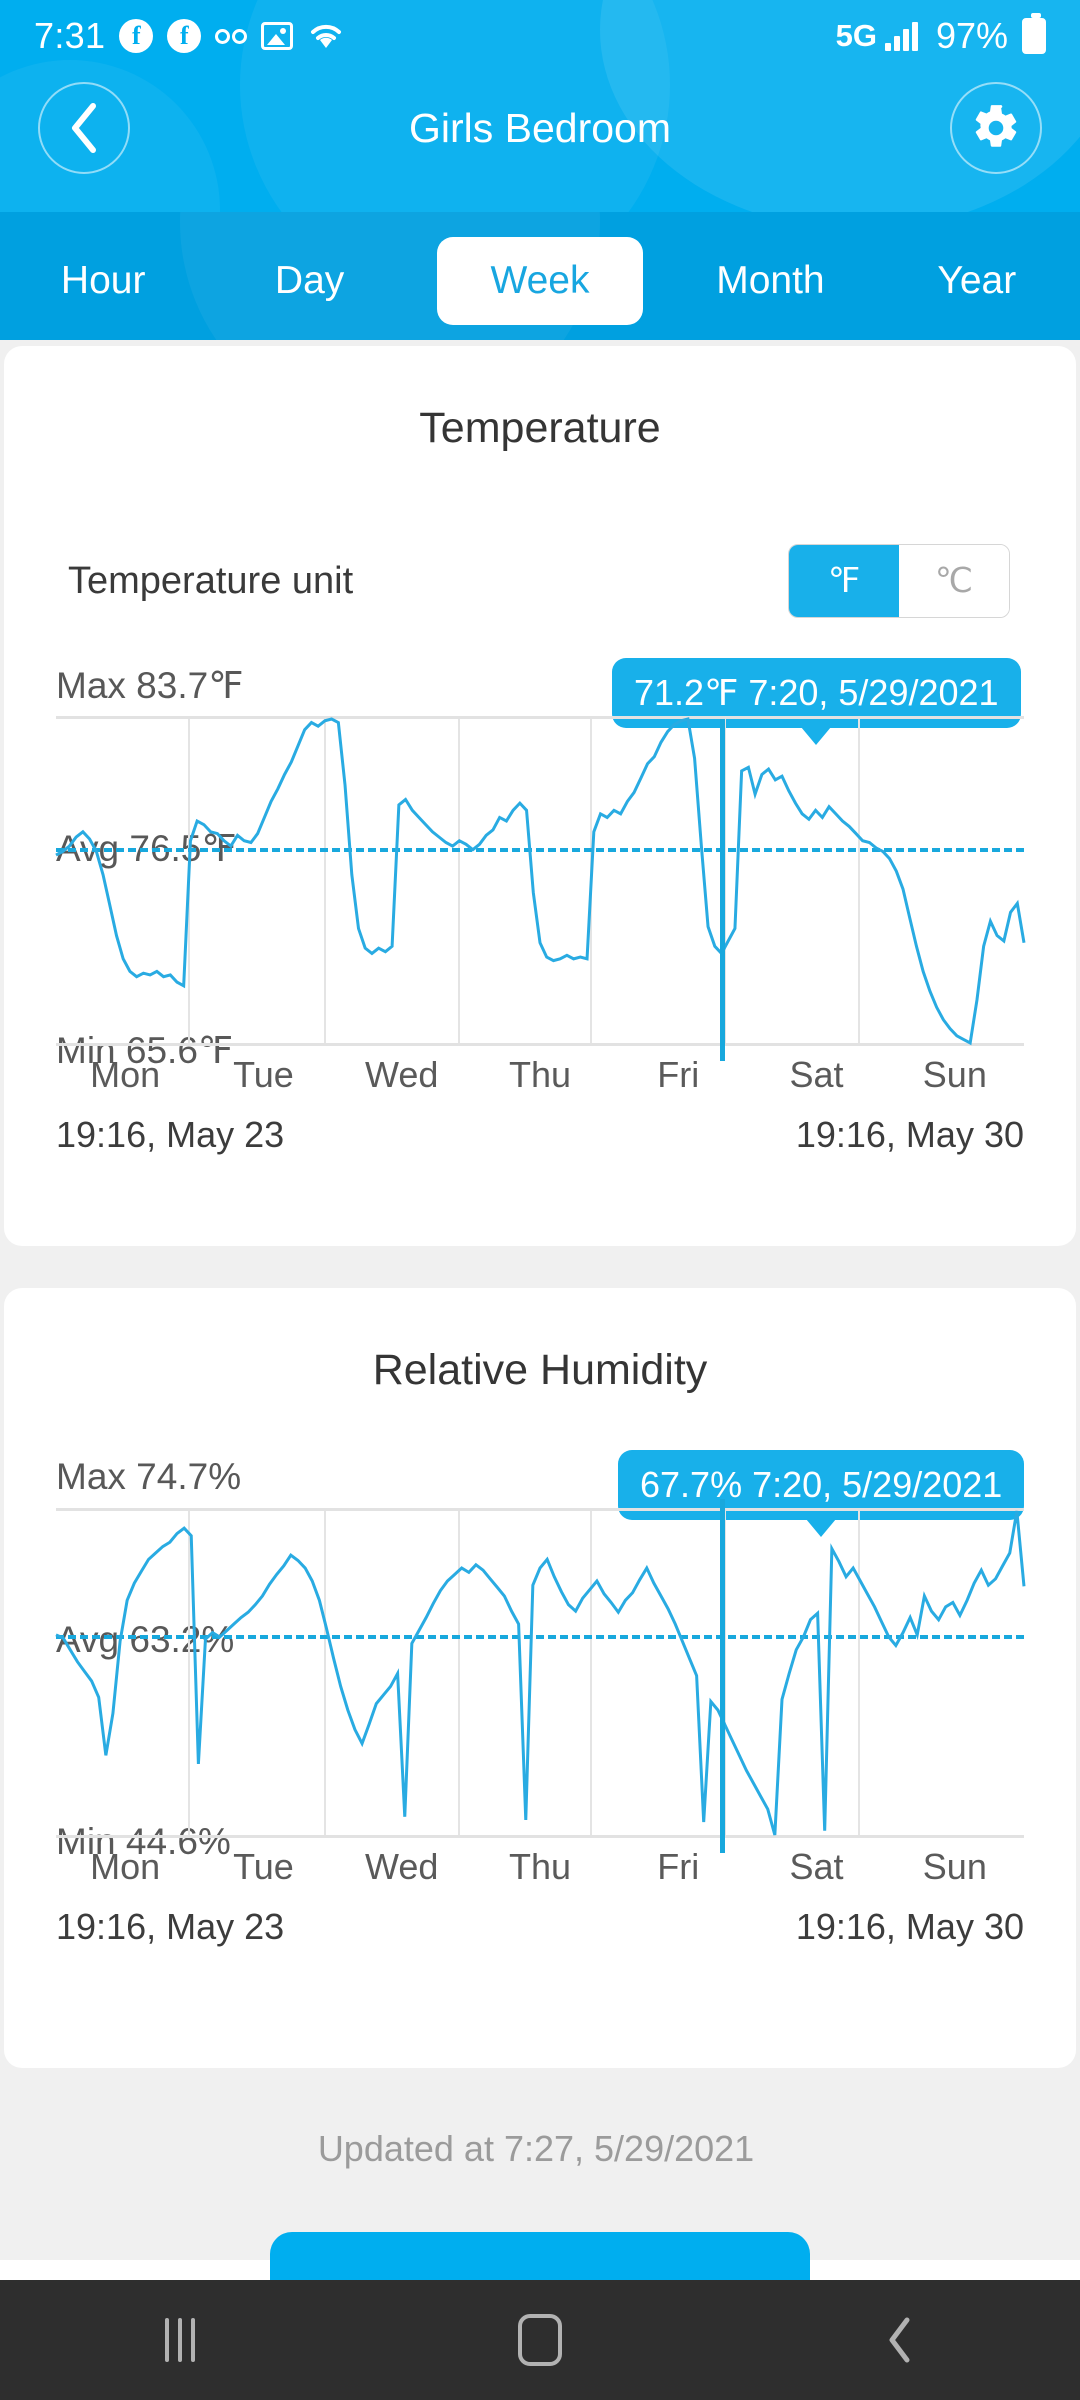 The height and width of the screenshot is (2400, 1080). I want to click on page-title: Girls Bedroom, so click(539, 127).